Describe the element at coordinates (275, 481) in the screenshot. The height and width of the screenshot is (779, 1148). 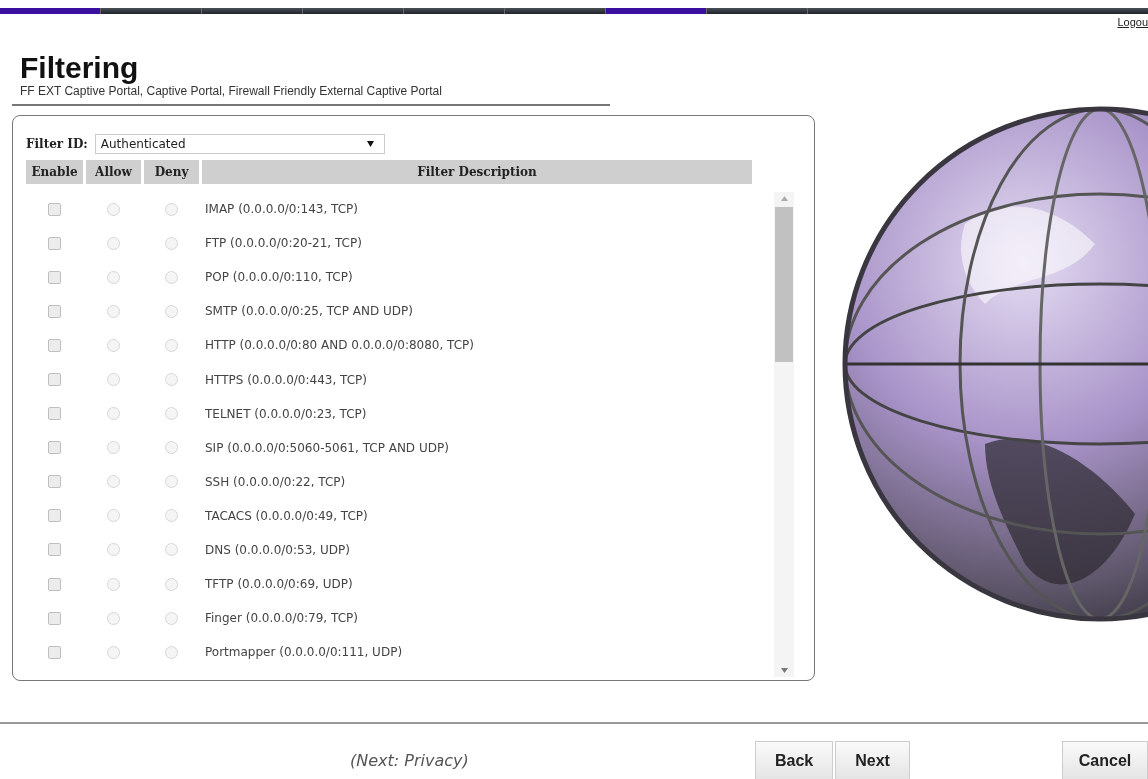
I see `filter-description: SSH (0.0.0.0/0:22, TCP)` at that location.